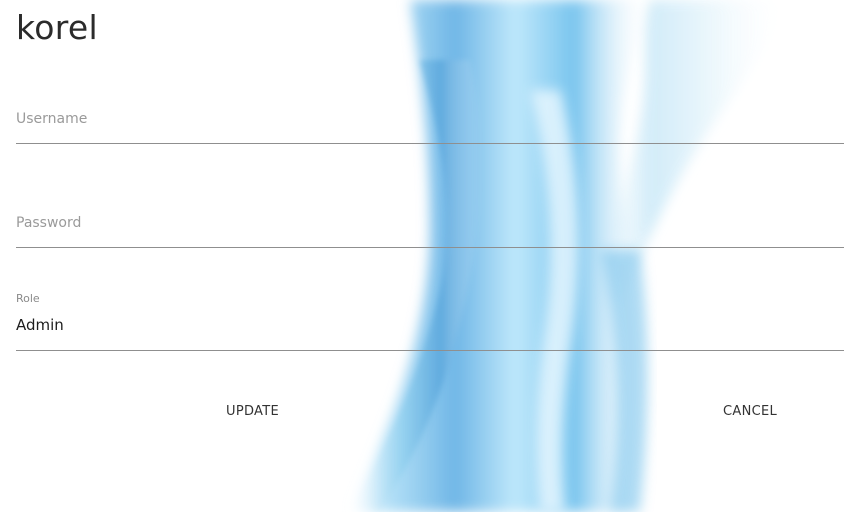 This screenshot has height=512, width=844. I want to click on app-title: korel, so click(57, 27).